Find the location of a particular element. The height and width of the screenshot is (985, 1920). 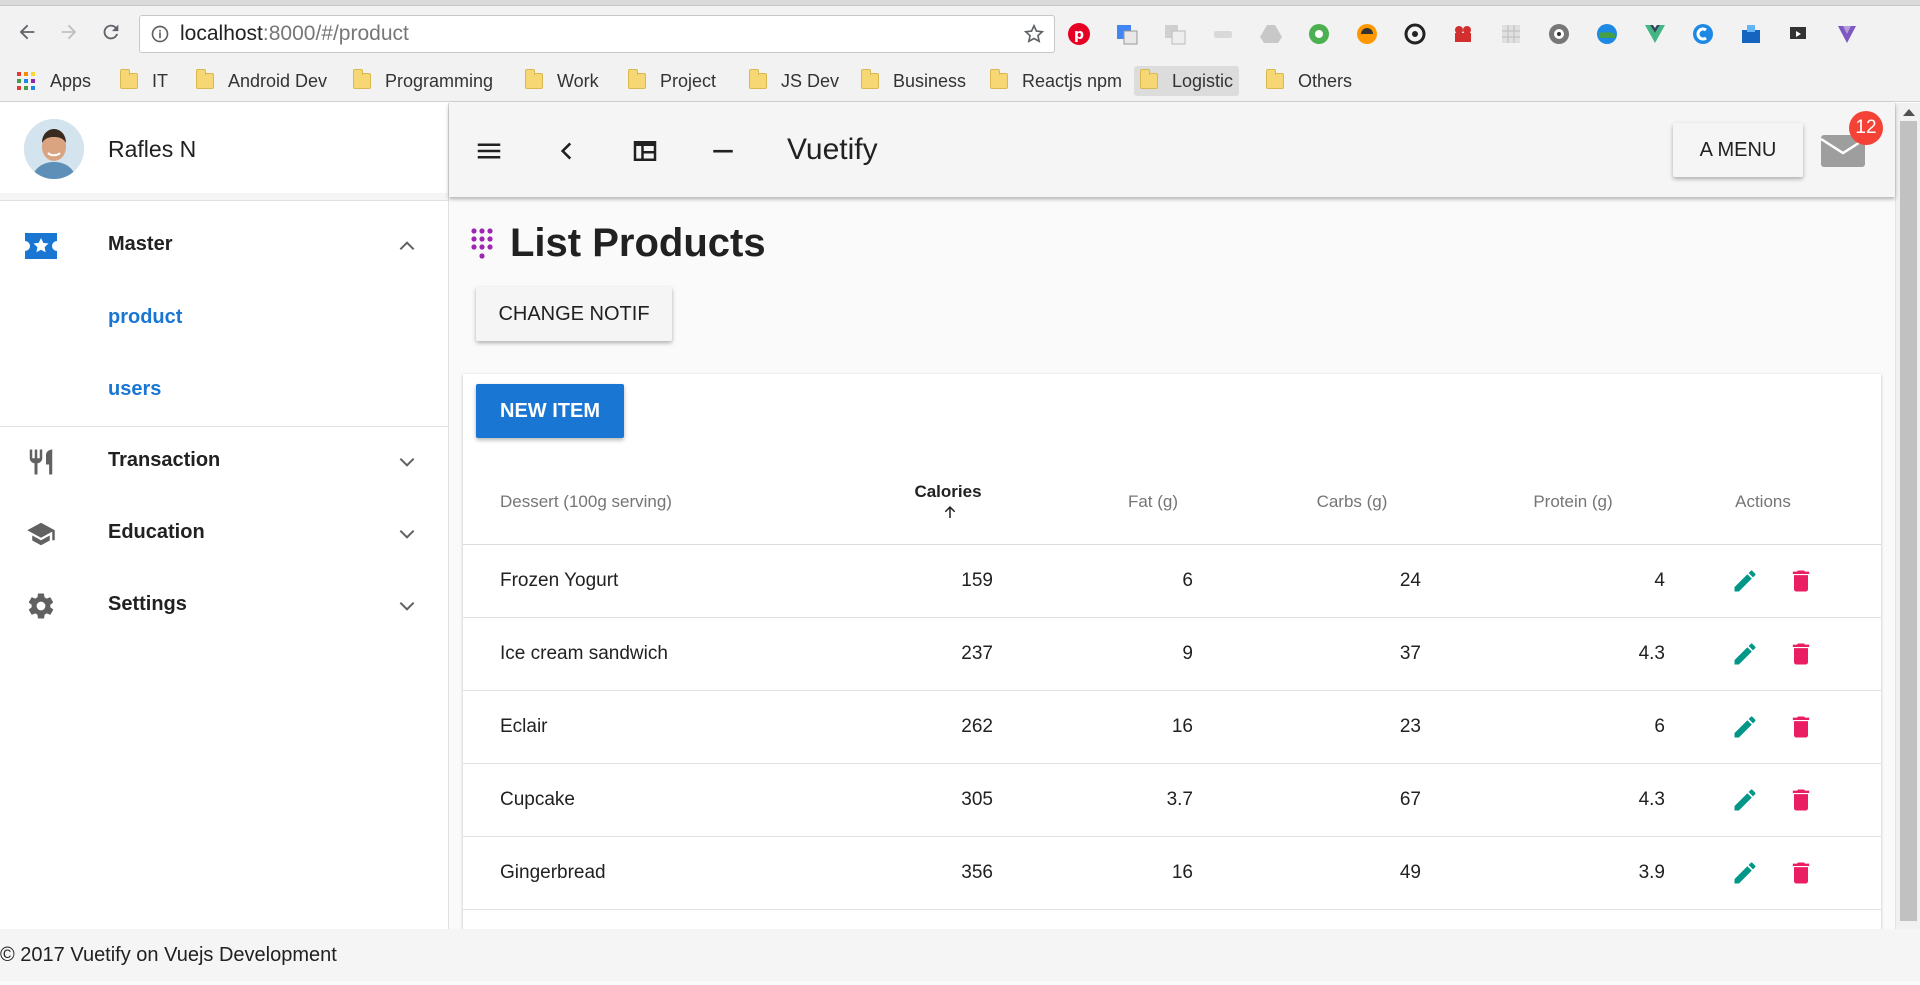

info-icon is located at coordinates (160, 34).